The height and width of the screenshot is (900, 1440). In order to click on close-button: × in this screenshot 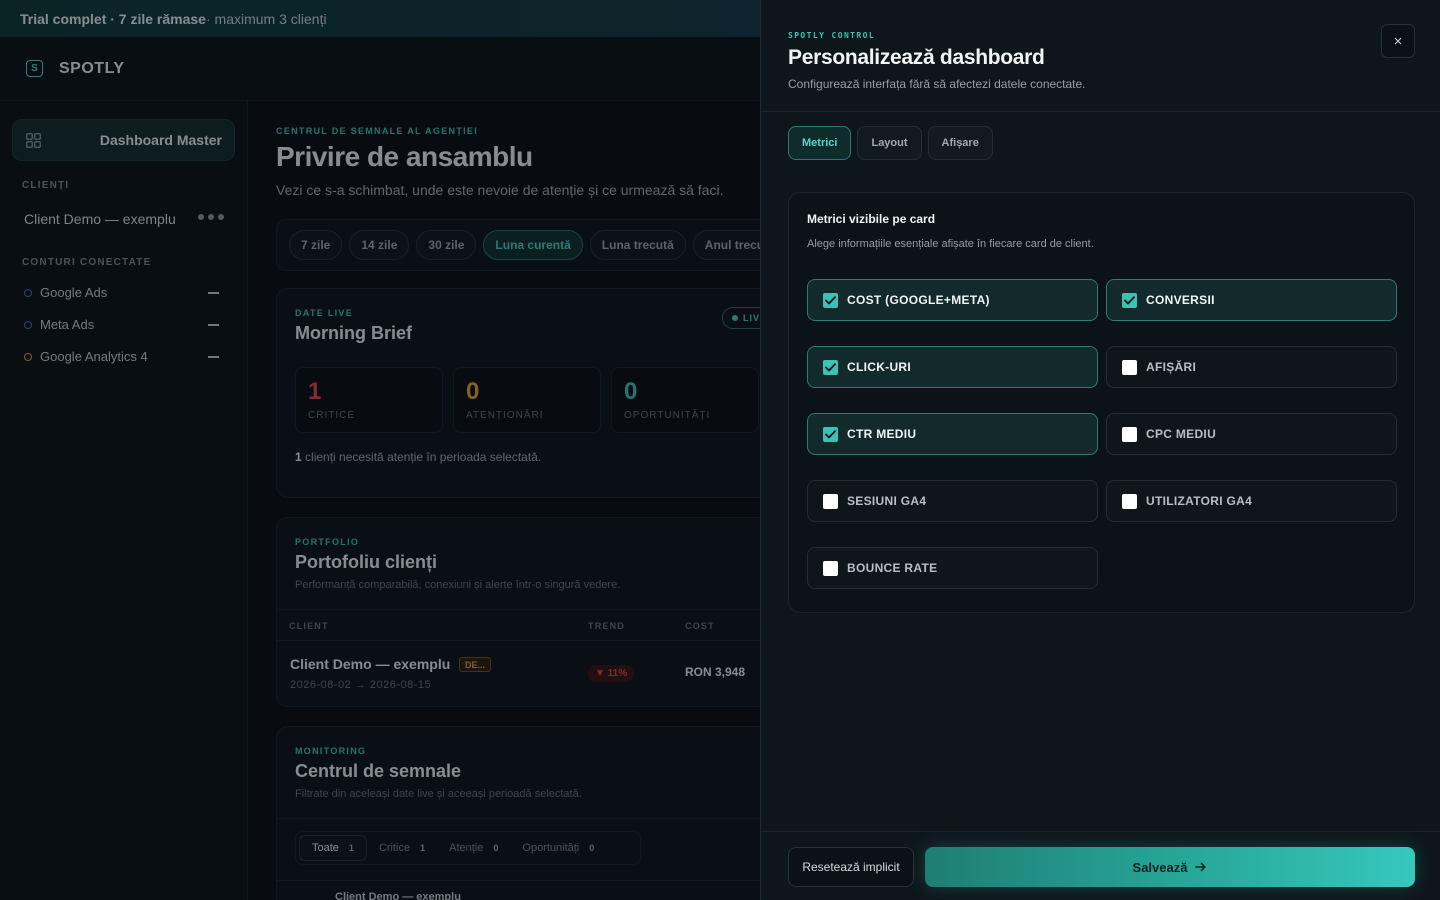, I will do `click(1398, 41)`.